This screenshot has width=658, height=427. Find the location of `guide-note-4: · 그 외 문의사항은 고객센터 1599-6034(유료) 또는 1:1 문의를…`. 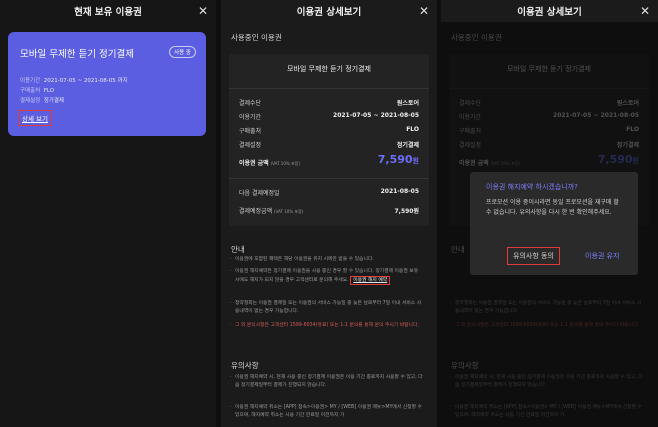

guide-note-4: · 그 외 문의사항은 고객센터 1599-6034(유료) 또는 1:1 문의를… is located at coordinates (324, 325).